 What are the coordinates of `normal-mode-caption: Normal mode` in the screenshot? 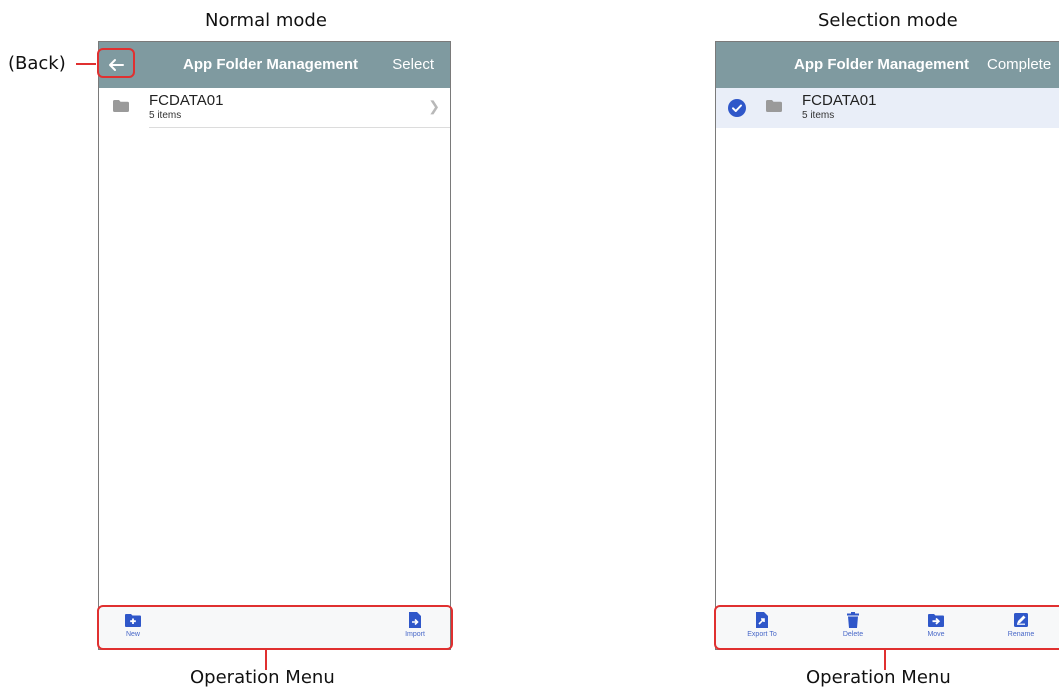 It's located at (266, 20).